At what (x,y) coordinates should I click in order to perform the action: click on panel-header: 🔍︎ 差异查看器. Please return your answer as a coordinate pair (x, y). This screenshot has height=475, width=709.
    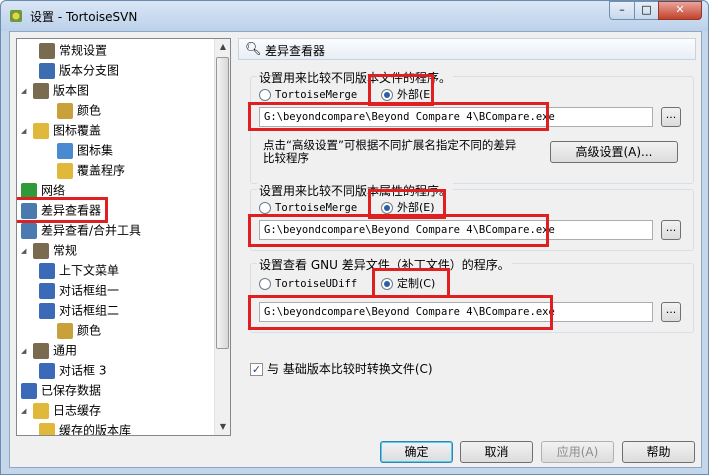
    Looking at the image, I should click on (467, 49).